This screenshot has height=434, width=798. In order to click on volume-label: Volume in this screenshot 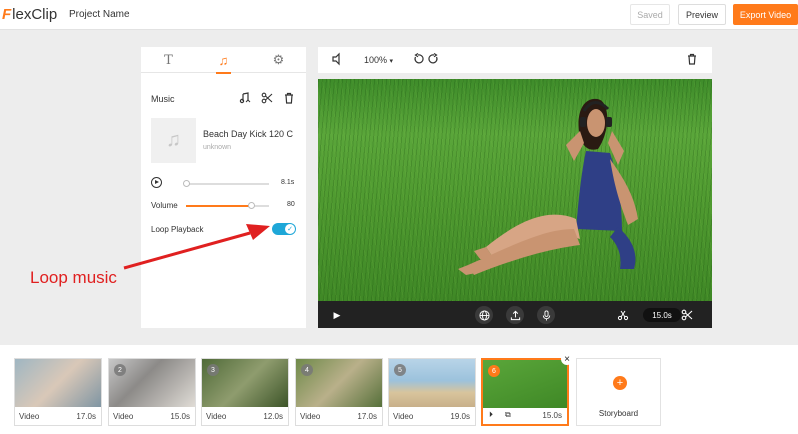, I will do `click(164, 205)`.